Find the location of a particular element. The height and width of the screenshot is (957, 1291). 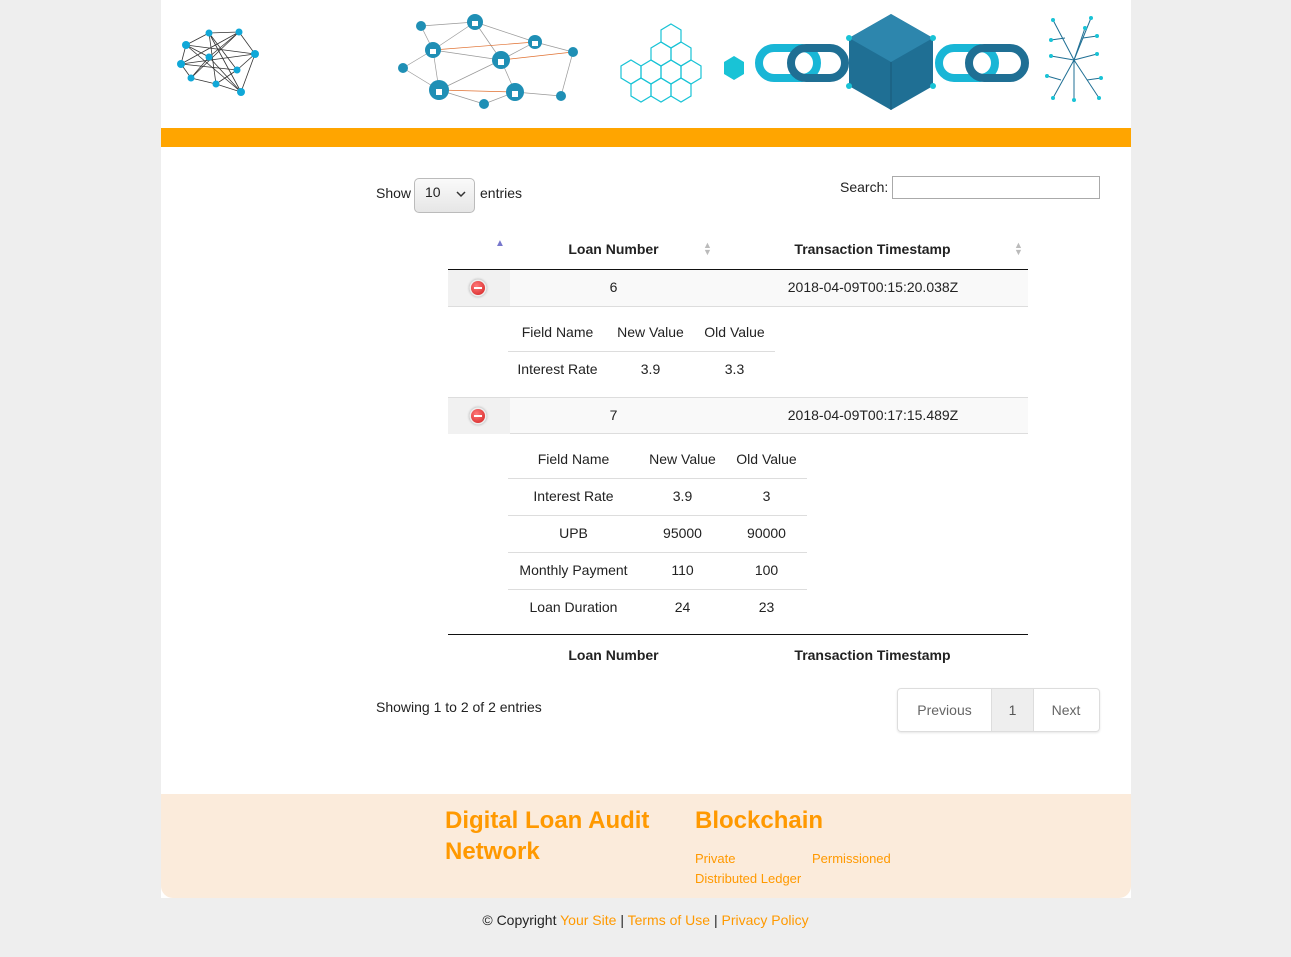

blocks-icon is located at coordinates (661, 63).